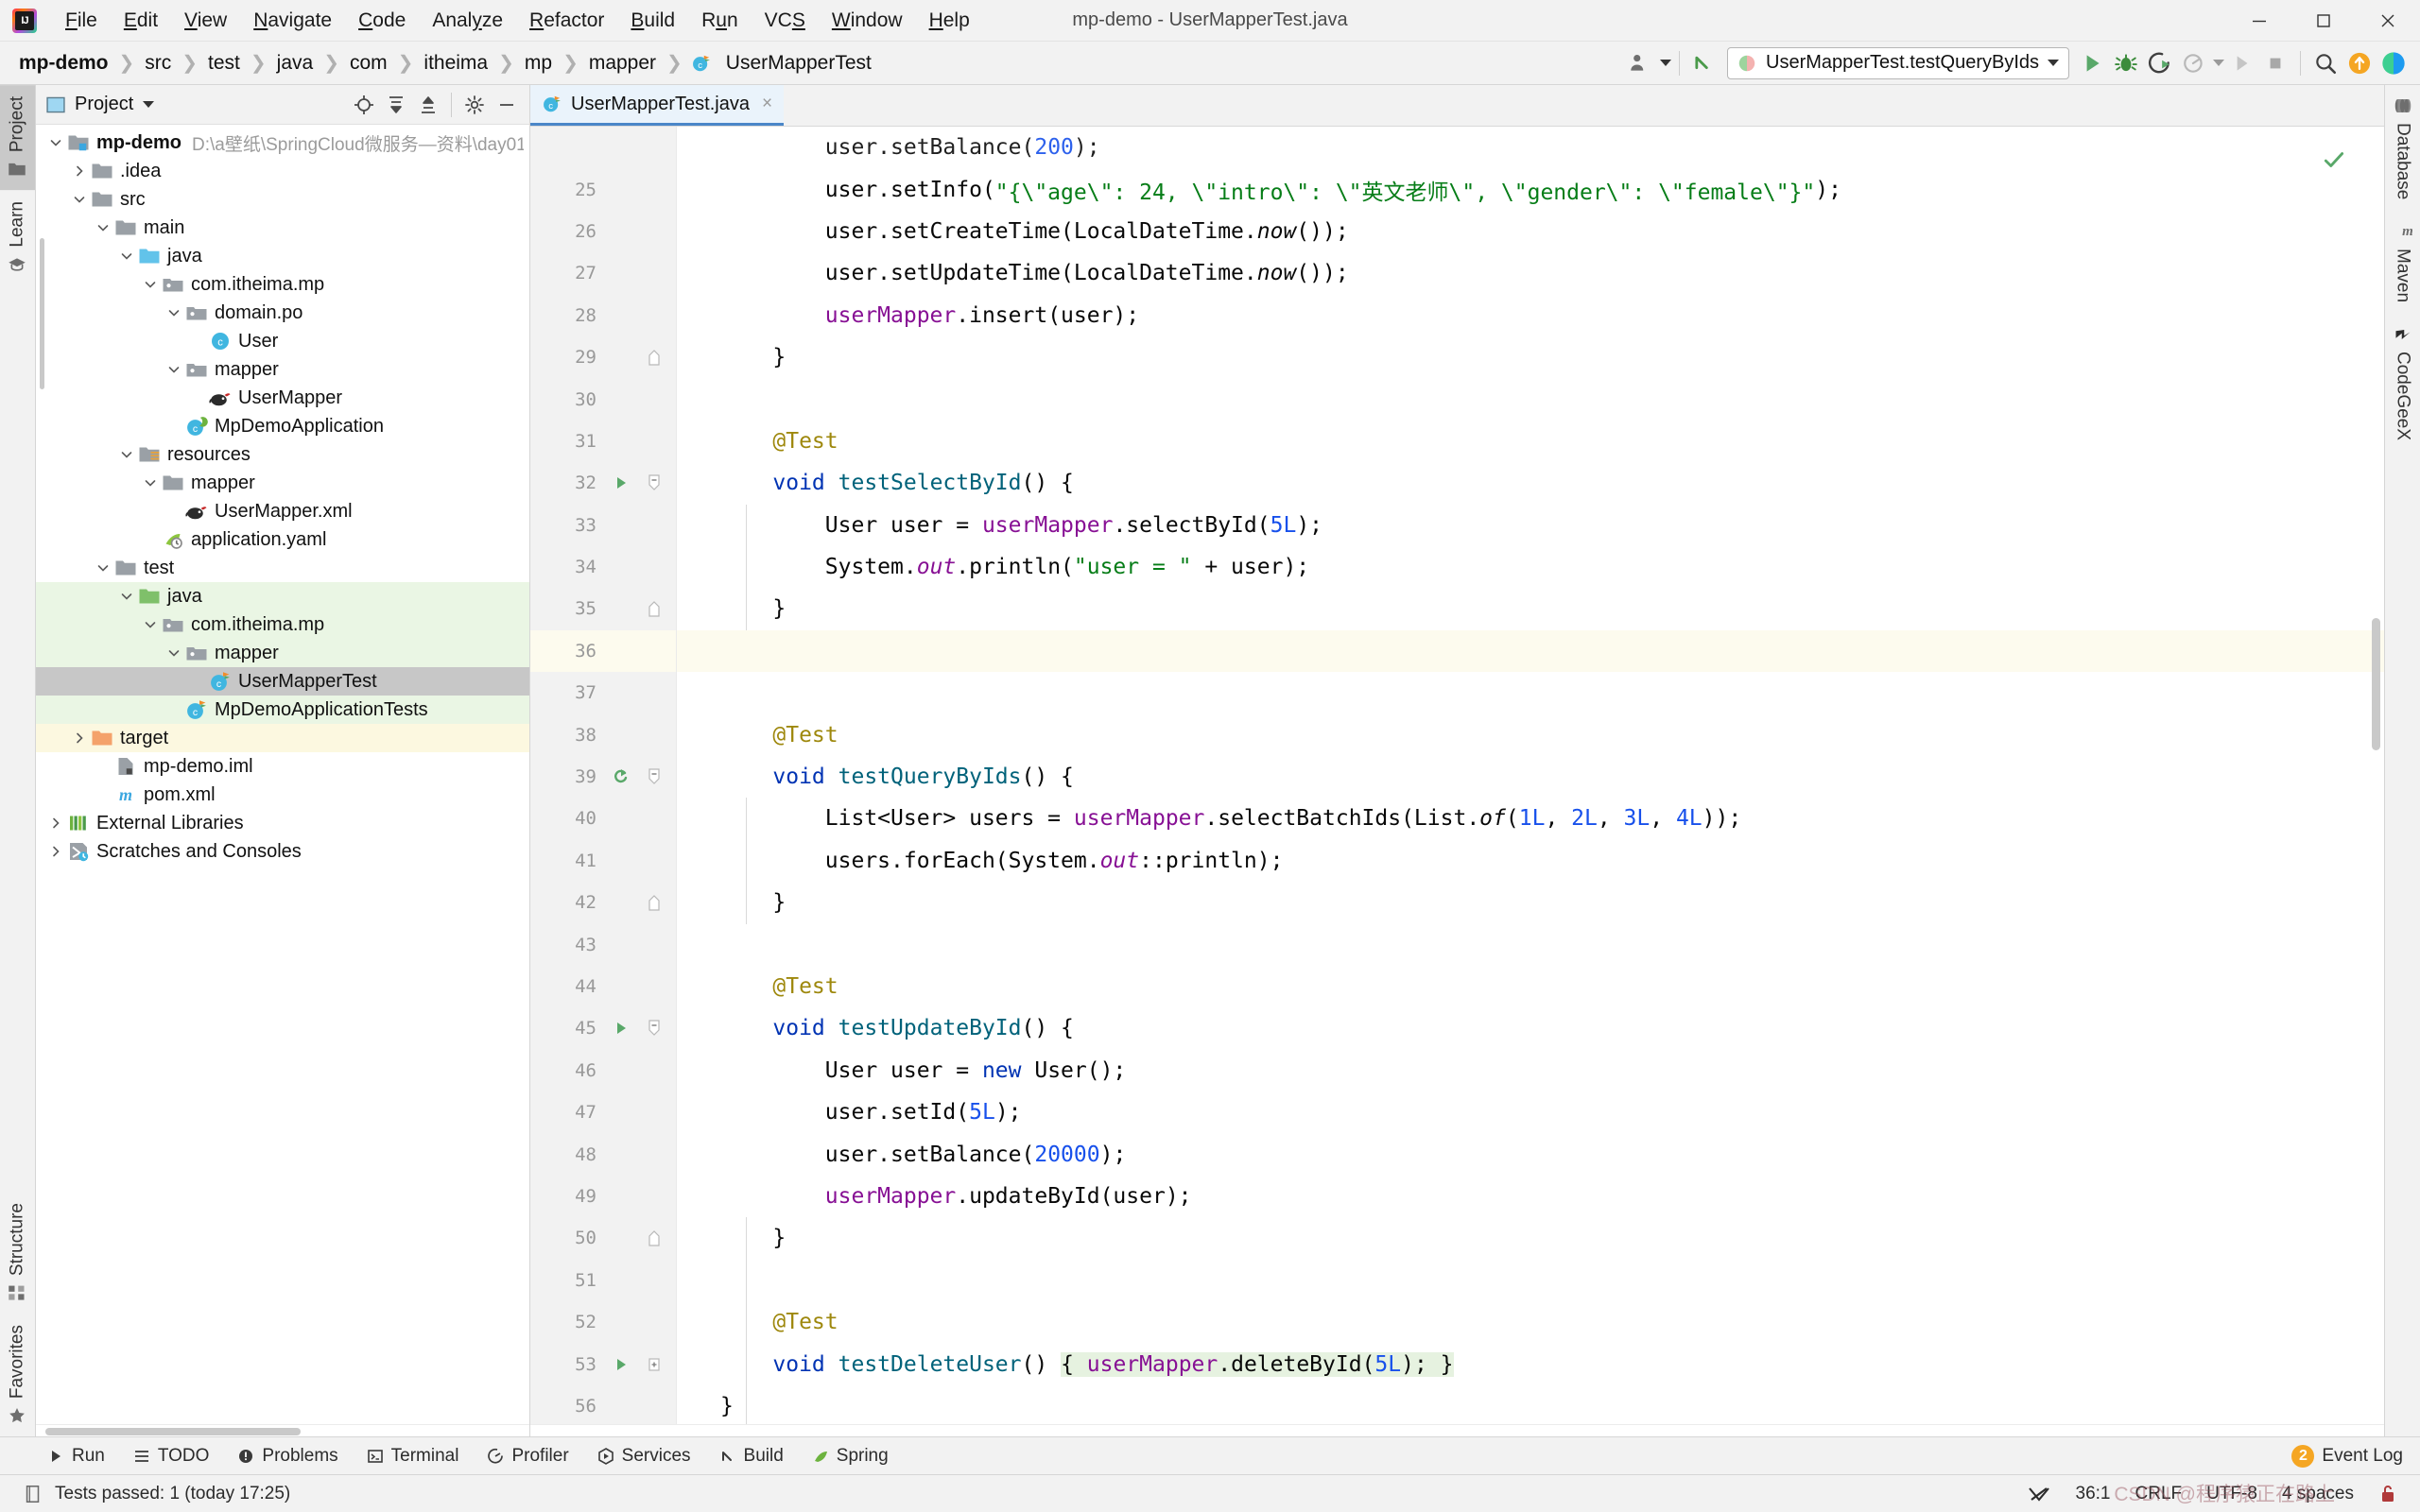  Describe the element at coordinates (2376, 684) in the screenshot. I see `editor-scrollbar` at that location.